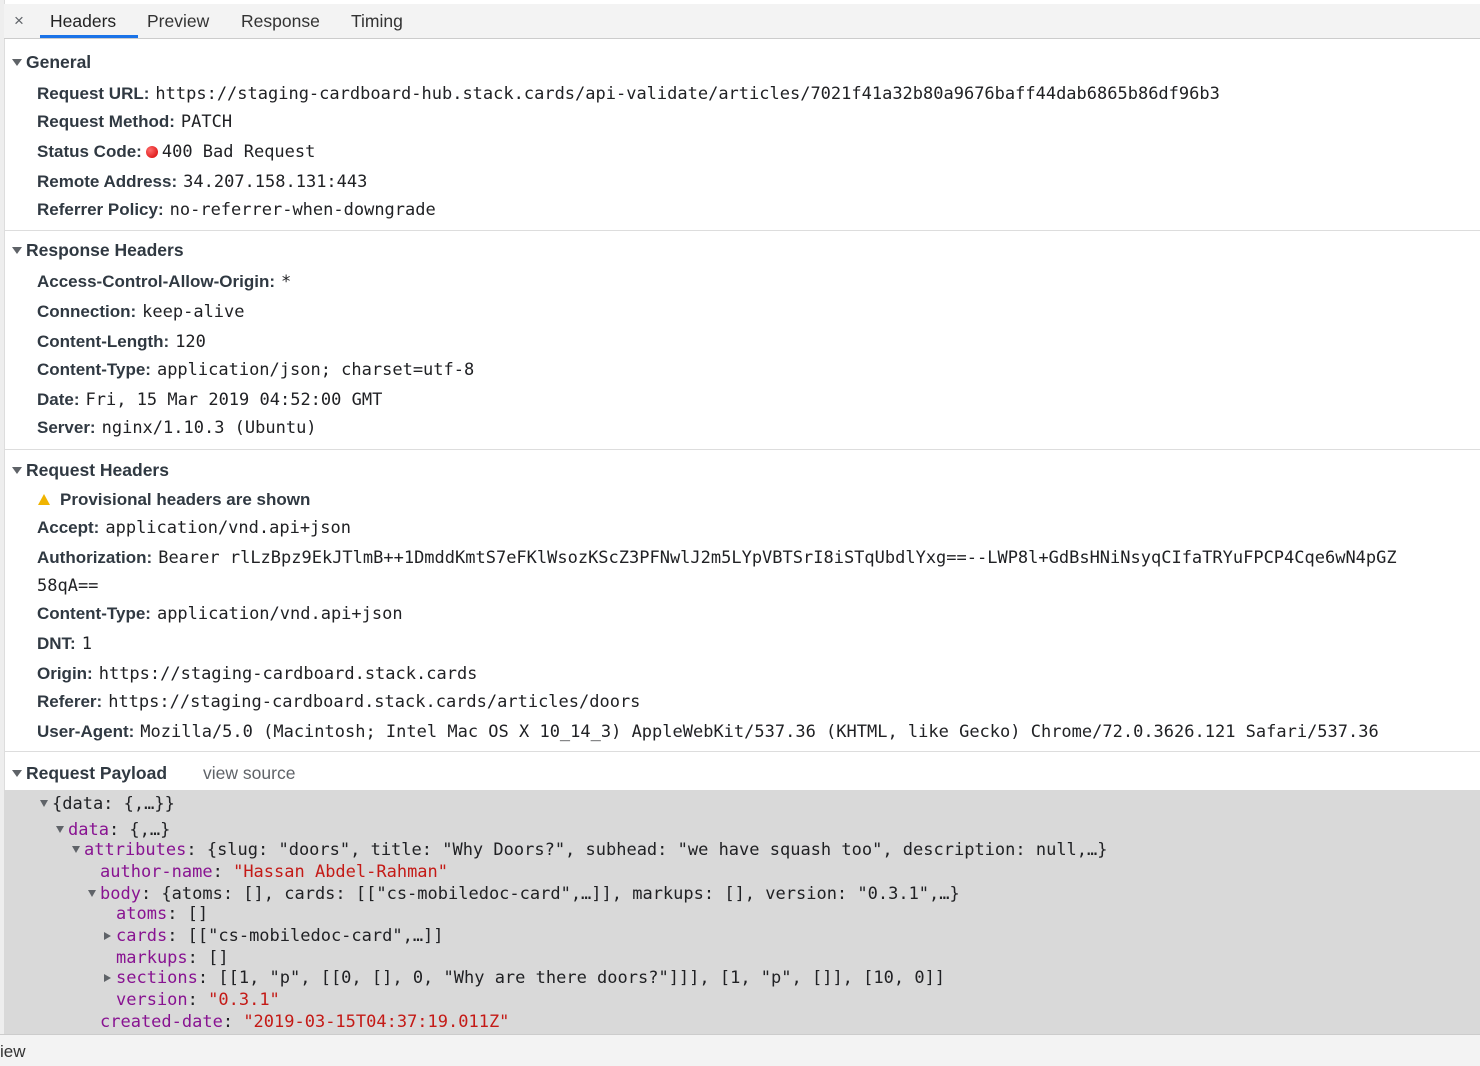  I want to click on tab-headers: Headers, so click(83, 21).